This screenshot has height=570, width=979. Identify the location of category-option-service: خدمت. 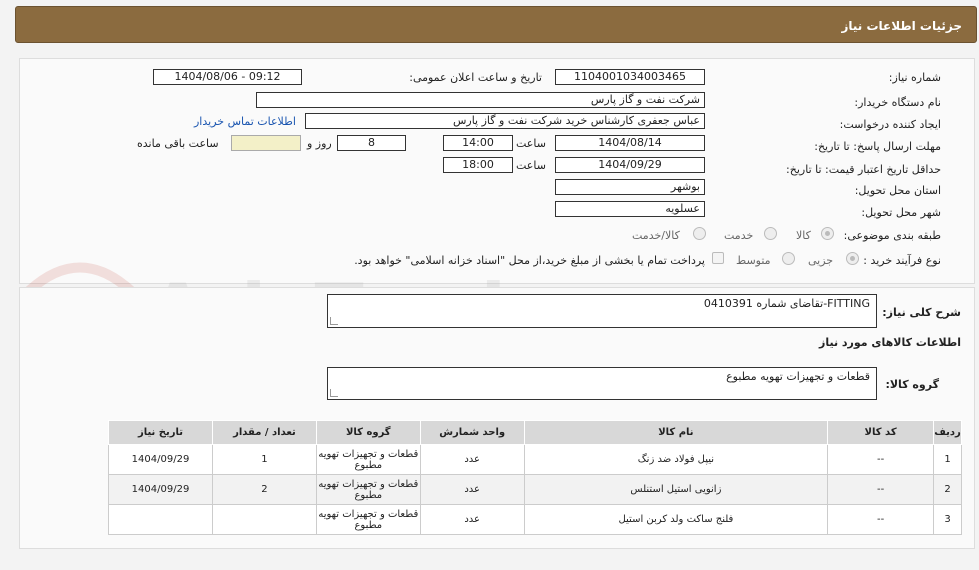
(739, 235).